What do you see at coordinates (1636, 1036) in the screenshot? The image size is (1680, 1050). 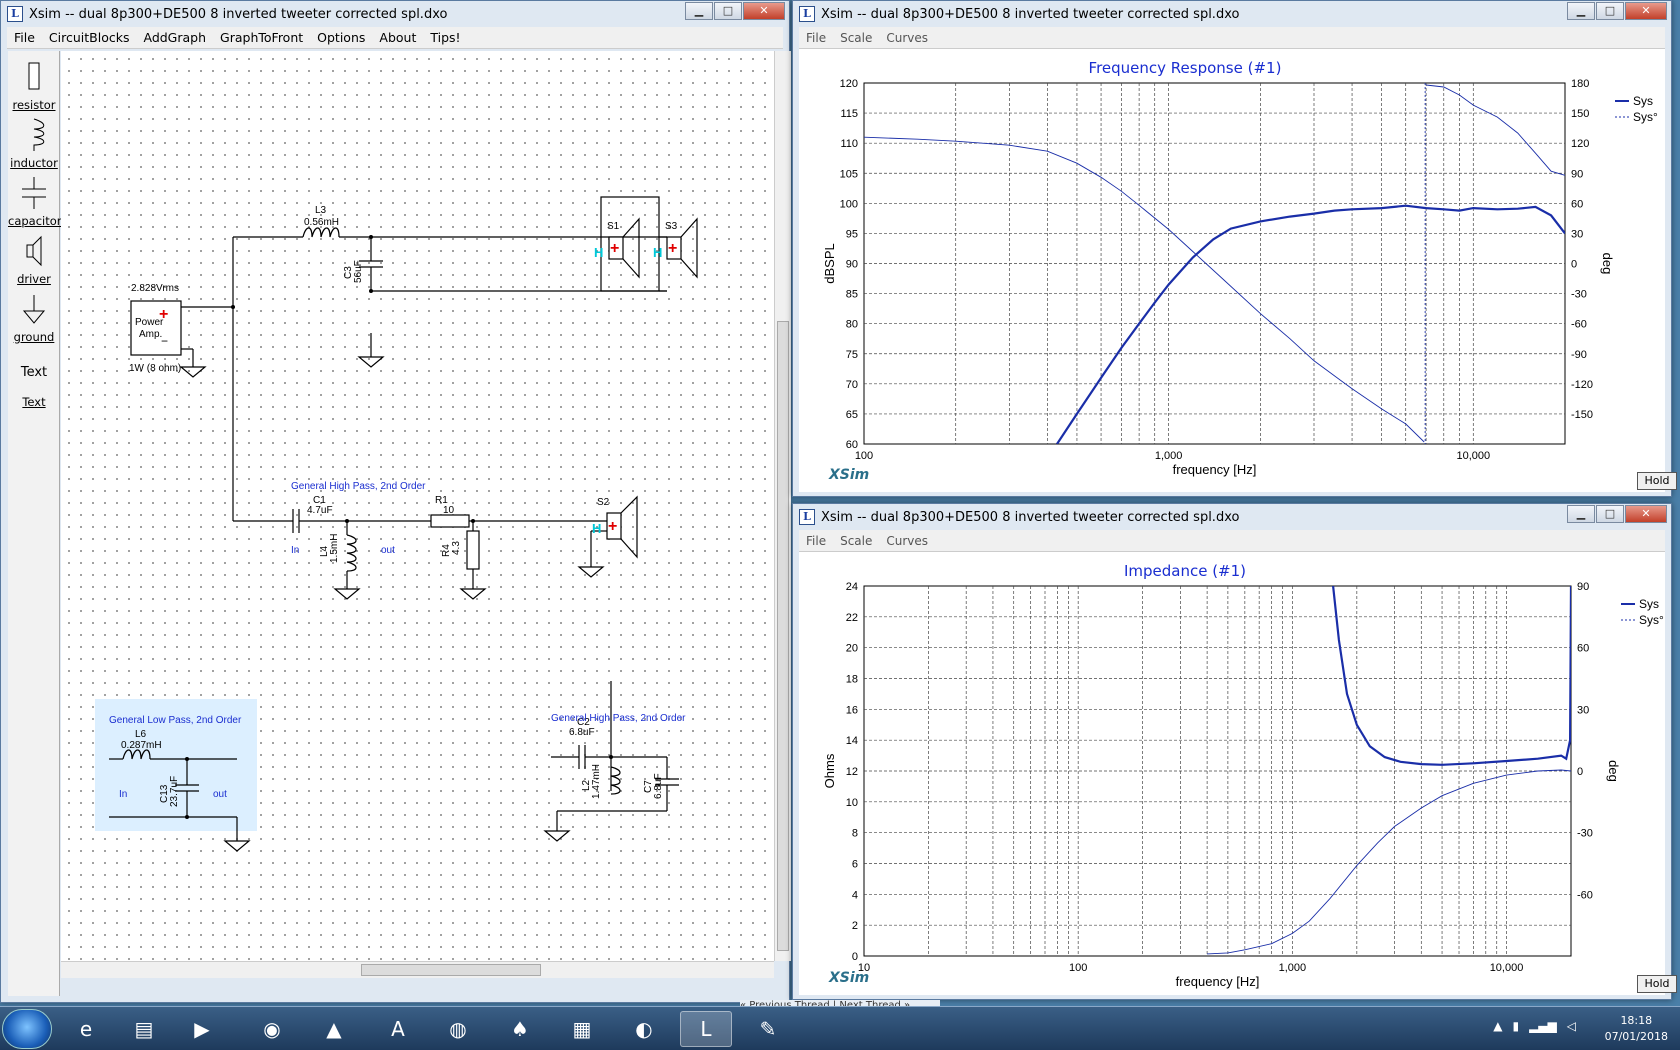 I see `clock-date: 07/01/2018` at bounding box center [1636, 1036].